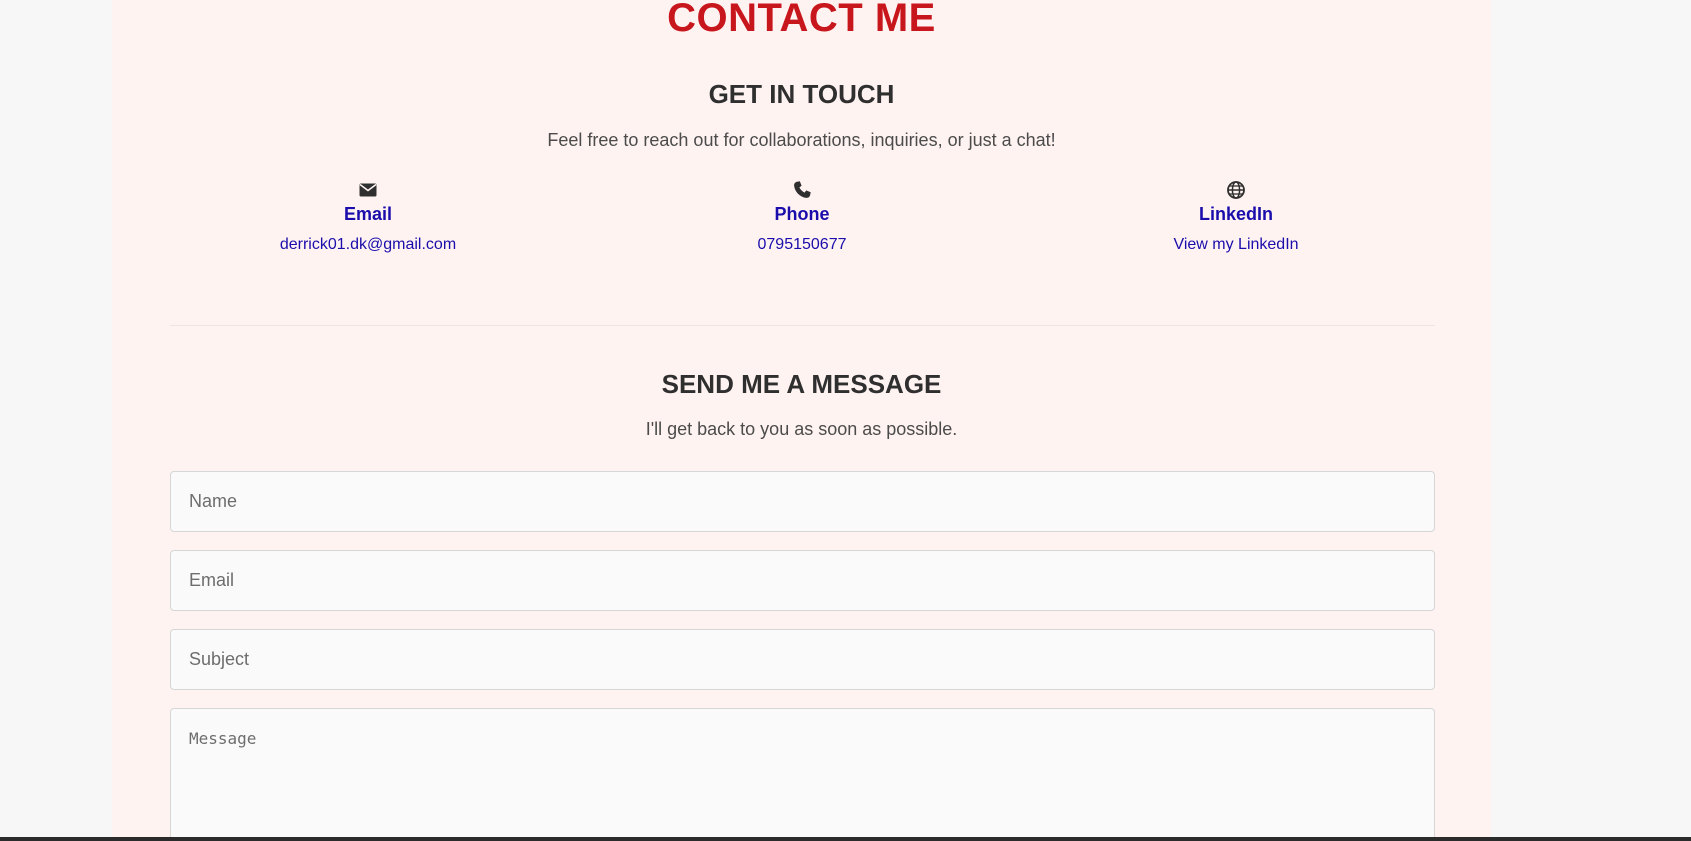  I want to click on contact-item-phone: Phone 0795150677, so click(802, 217).